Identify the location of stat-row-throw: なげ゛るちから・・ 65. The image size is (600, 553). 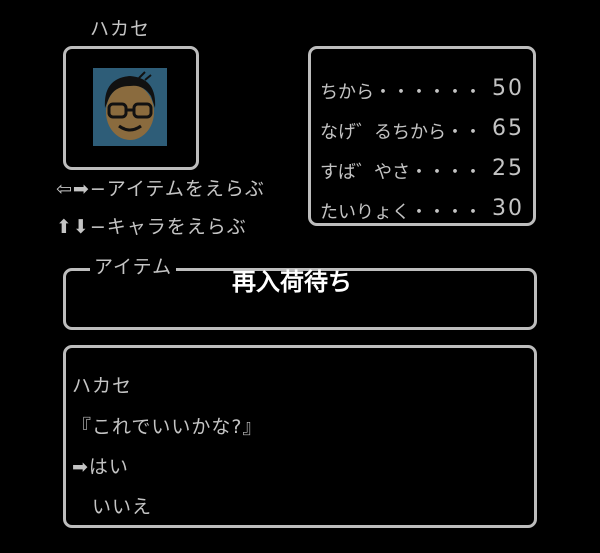
(422, 129).